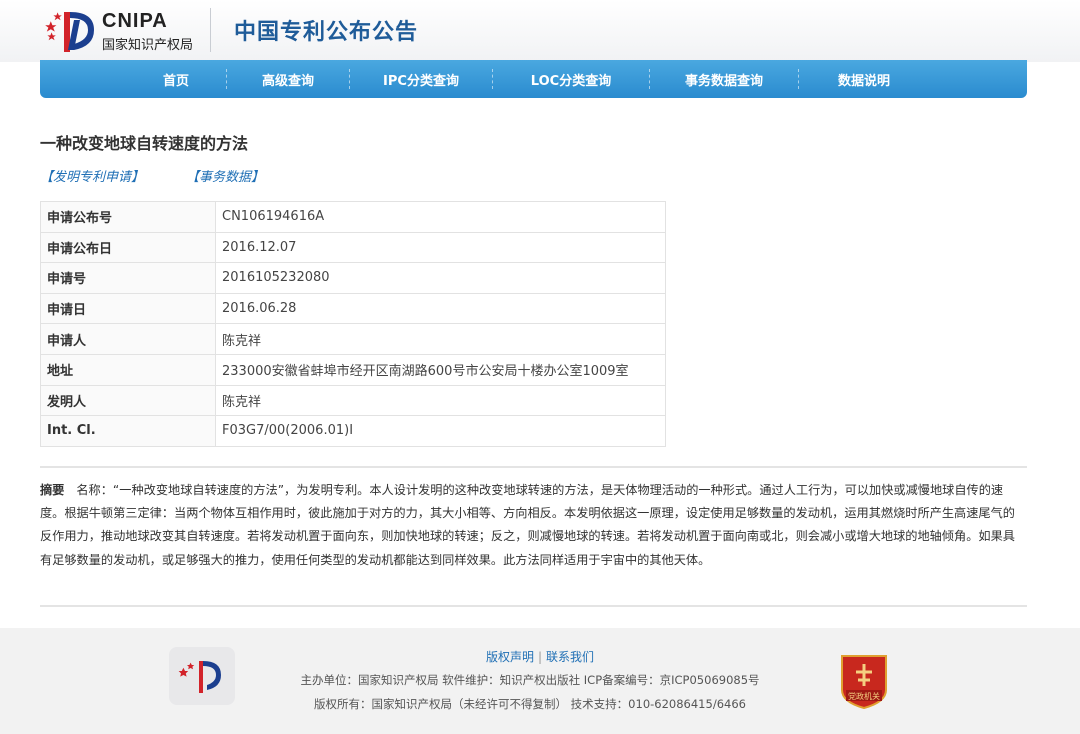 The image size is (1080, 734). I want to click on field-value: 2016105232080, so click(440, 278).